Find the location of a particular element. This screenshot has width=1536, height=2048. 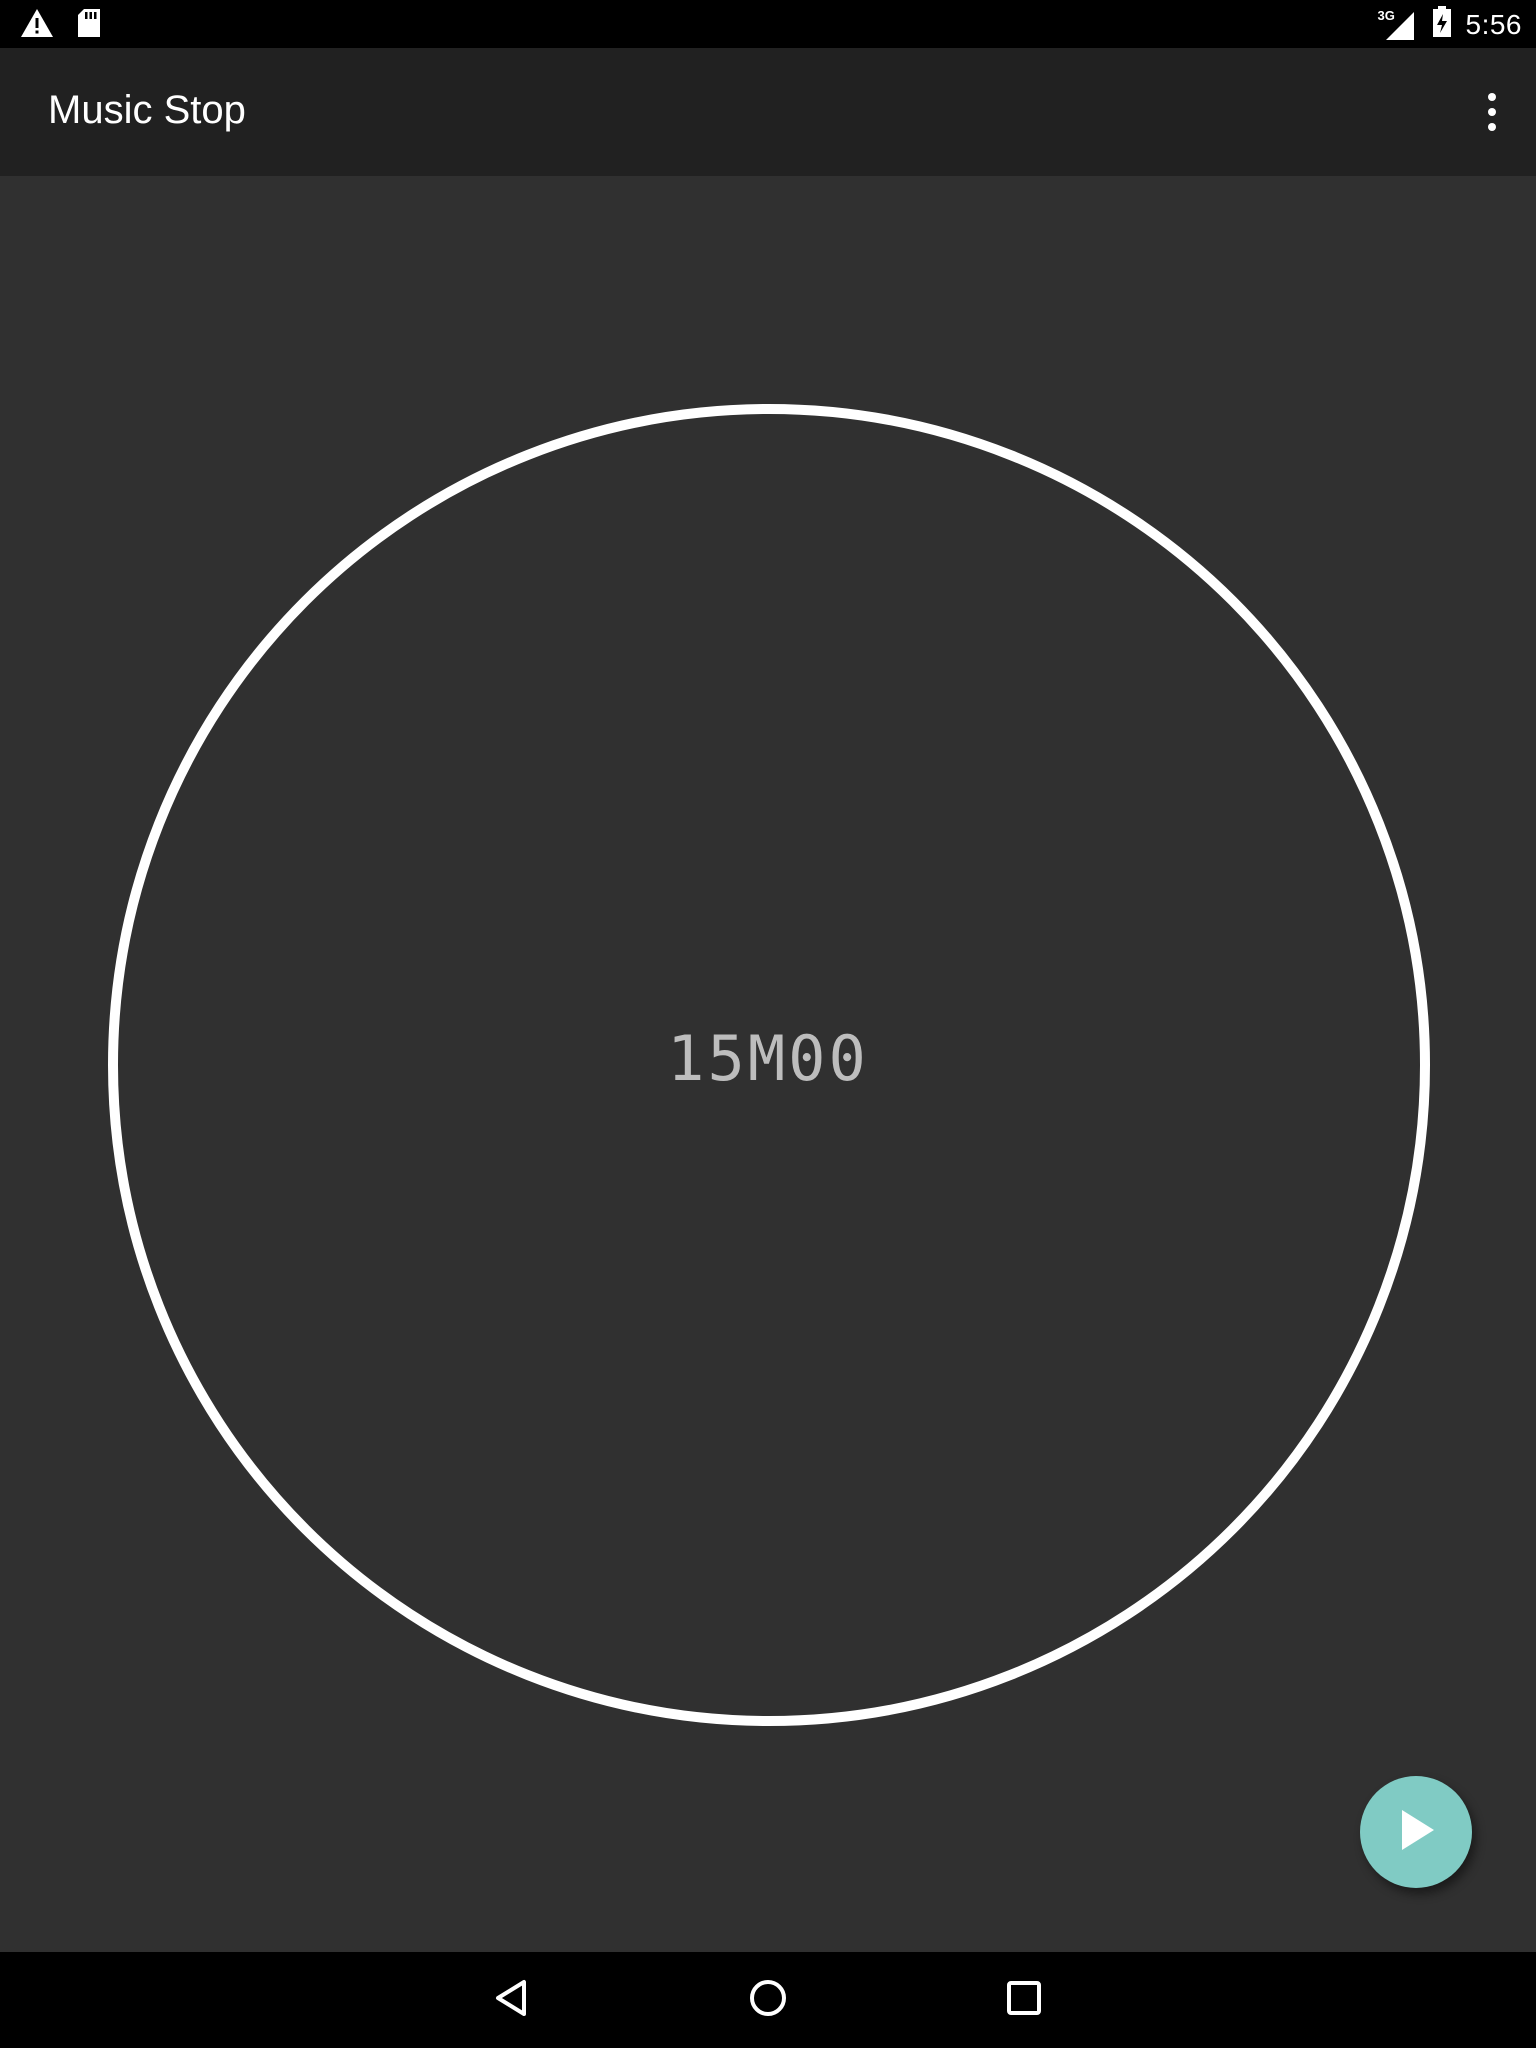

back-icon is located at coordinates (512, 2000).